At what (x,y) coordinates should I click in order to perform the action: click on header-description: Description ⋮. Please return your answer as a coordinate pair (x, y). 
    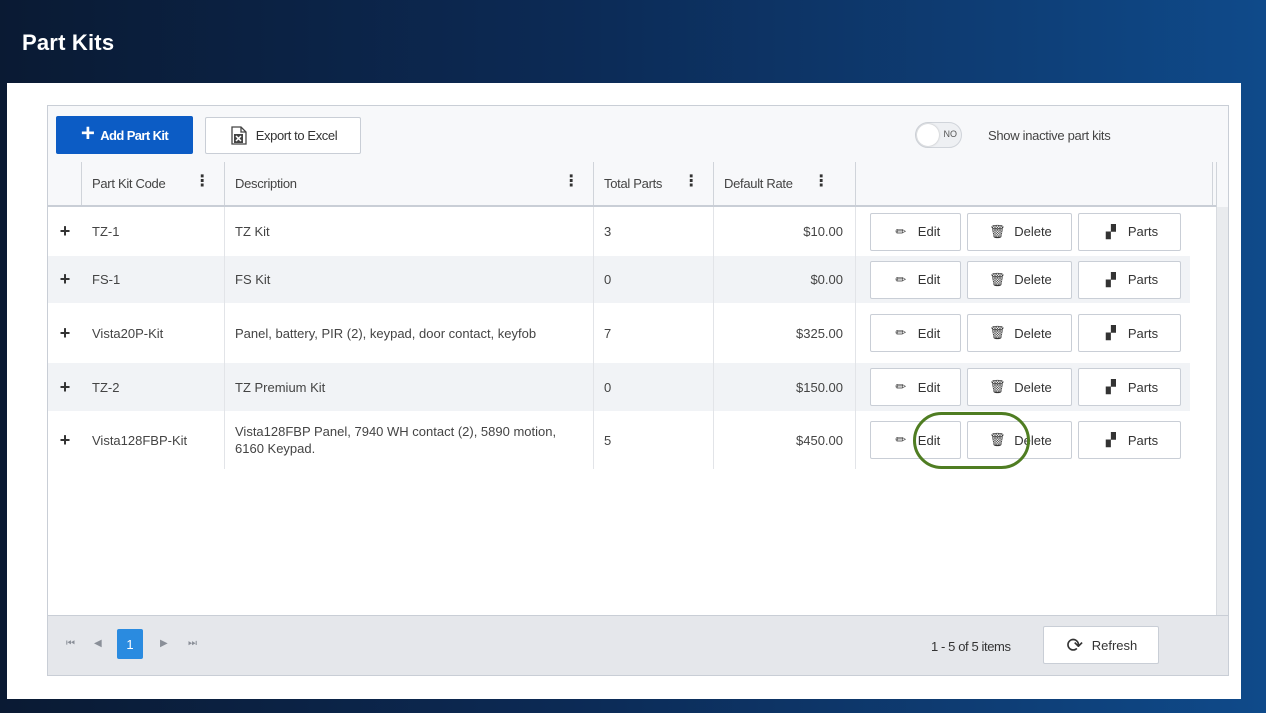
    Looking at the image, I should click on (409, 183).